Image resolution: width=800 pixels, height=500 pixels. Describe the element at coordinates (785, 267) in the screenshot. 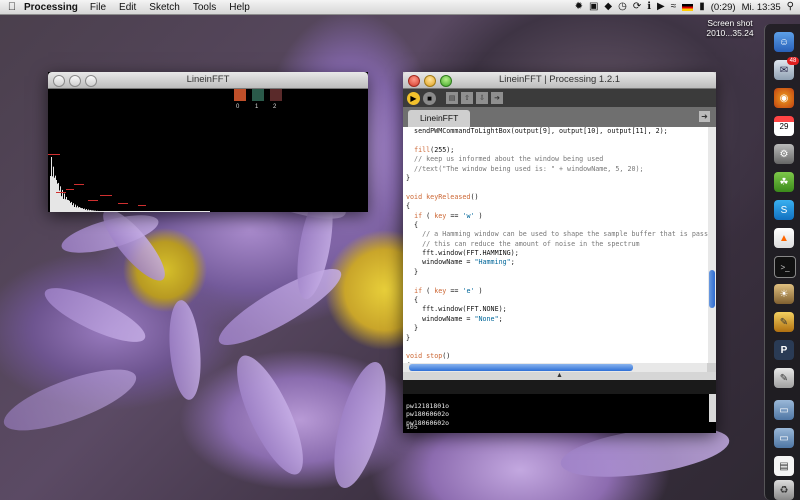

I see `terminal-icon: >_` at that location.